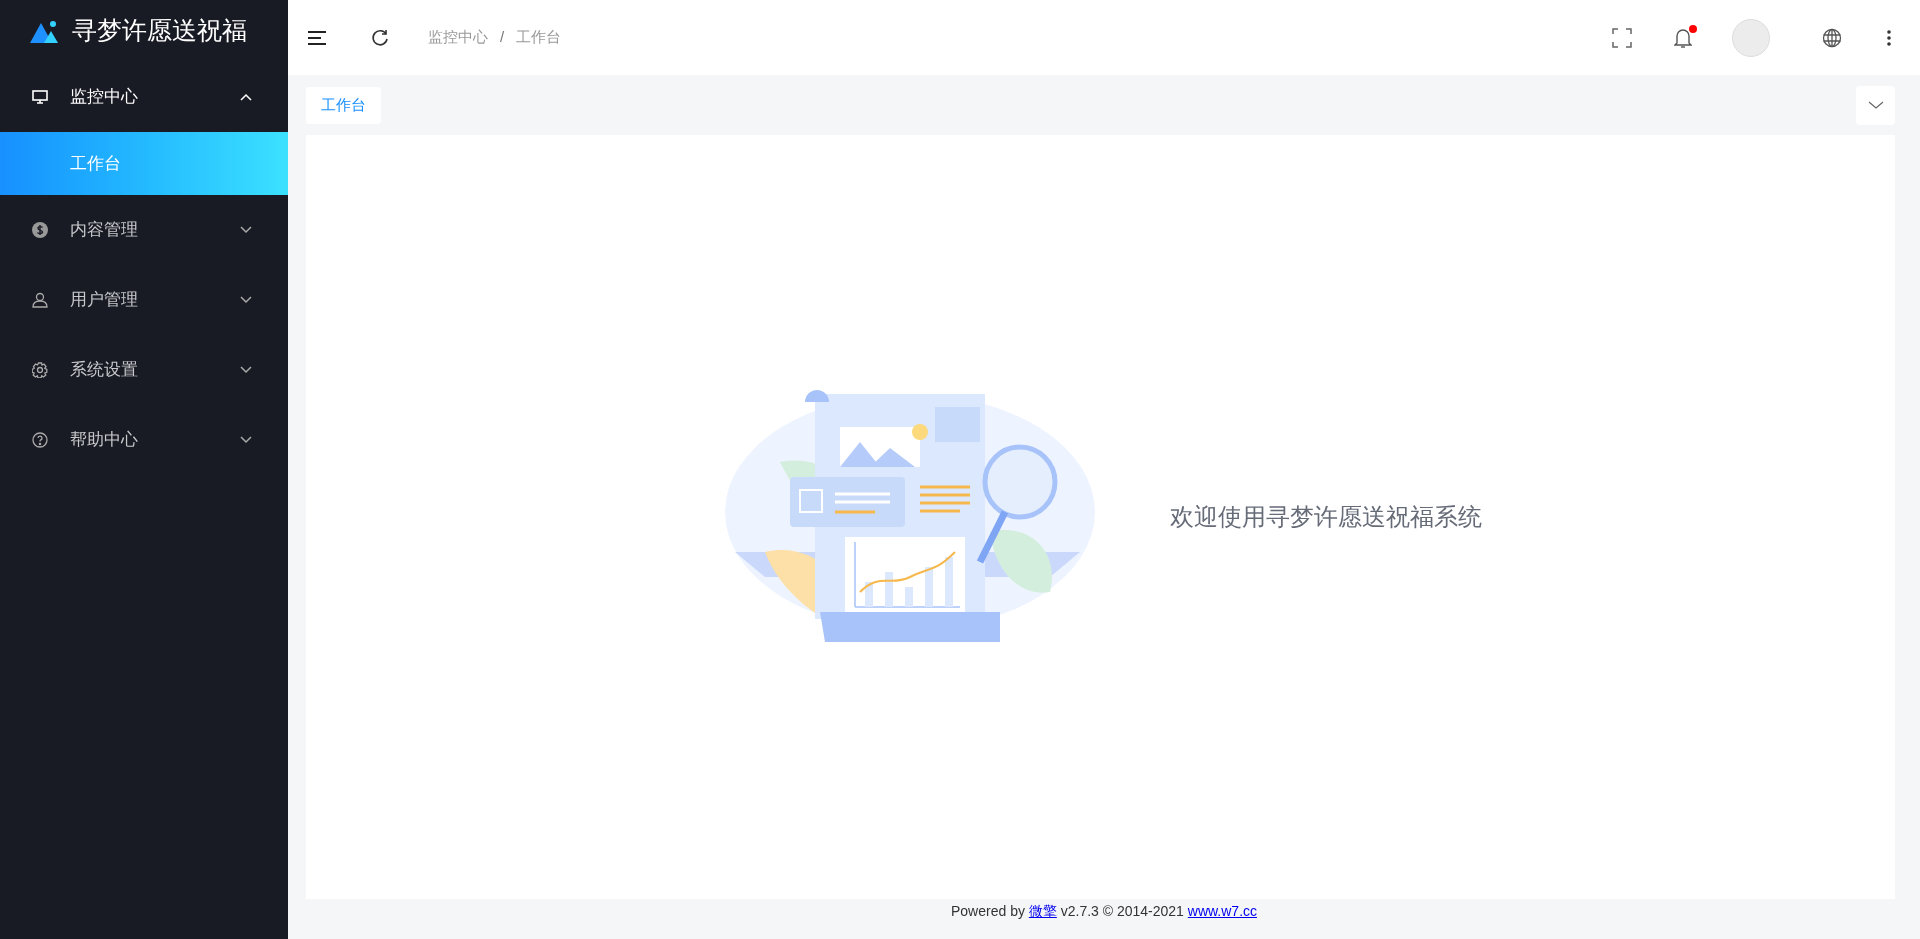 This screenshot has width=1920, height=939. I want to click on user-icon, so click(40, 300).